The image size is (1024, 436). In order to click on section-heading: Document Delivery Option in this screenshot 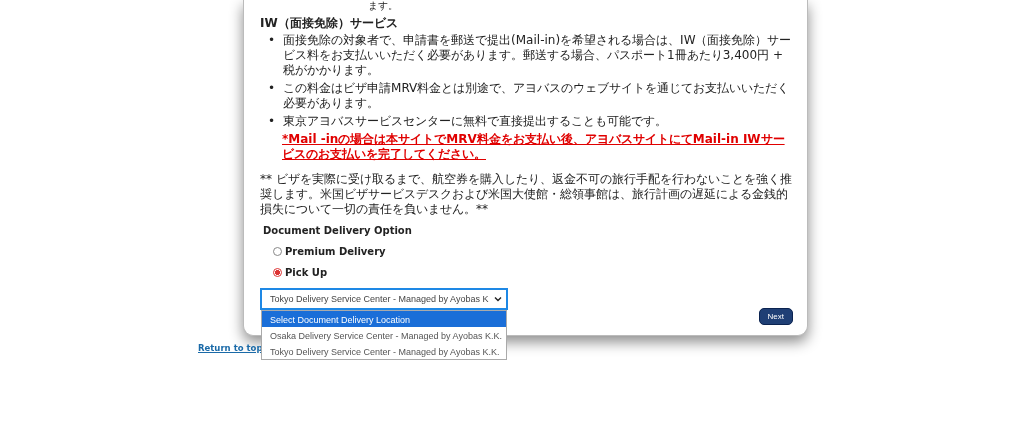, I will do `click(337, 231)`.